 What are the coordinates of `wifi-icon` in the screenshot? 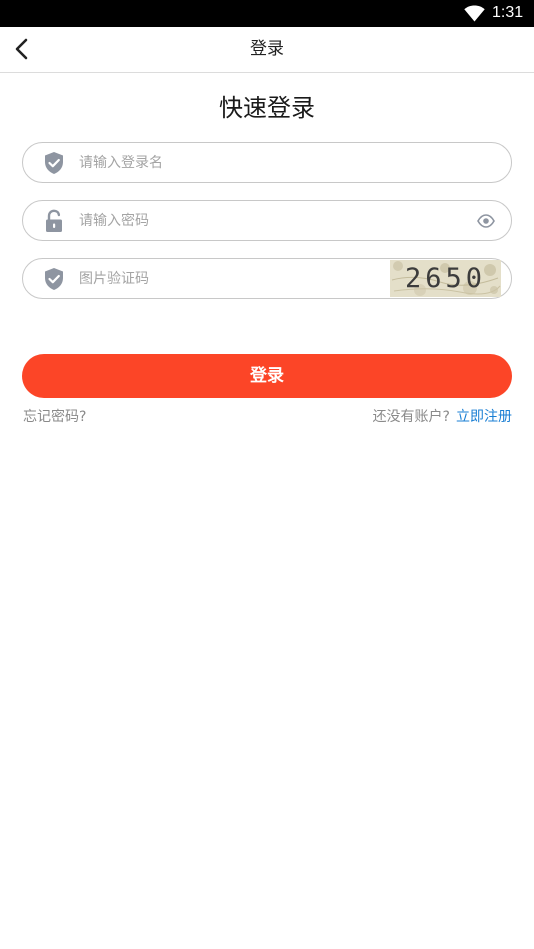 It's located at (474, 13).